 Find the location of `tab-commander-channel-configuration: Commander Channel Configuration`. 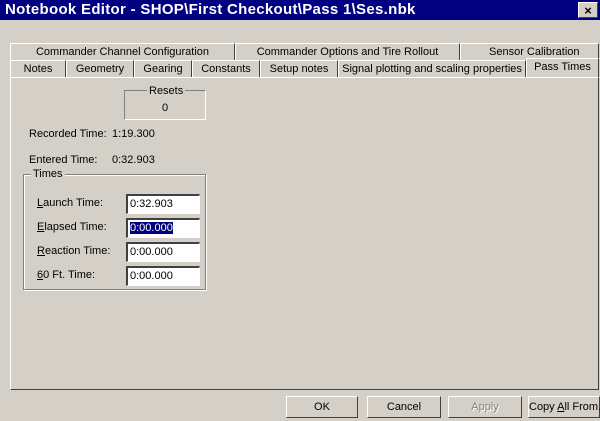

tab-commander-channel-configuration: Commander Channel Configuration is located at coordinates (122, 51).